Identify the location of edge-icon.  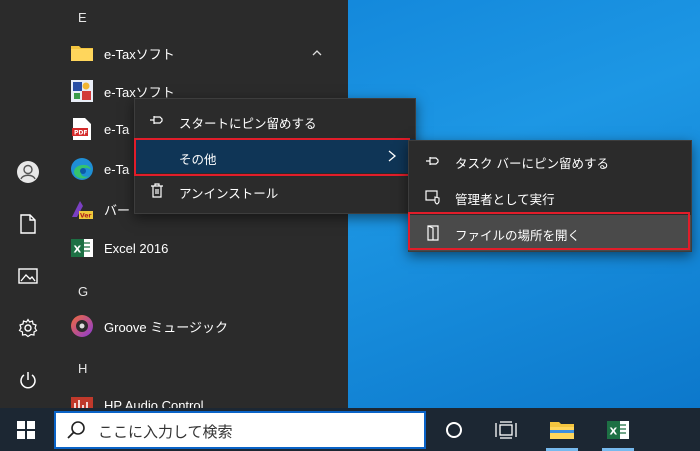
(82, 169).